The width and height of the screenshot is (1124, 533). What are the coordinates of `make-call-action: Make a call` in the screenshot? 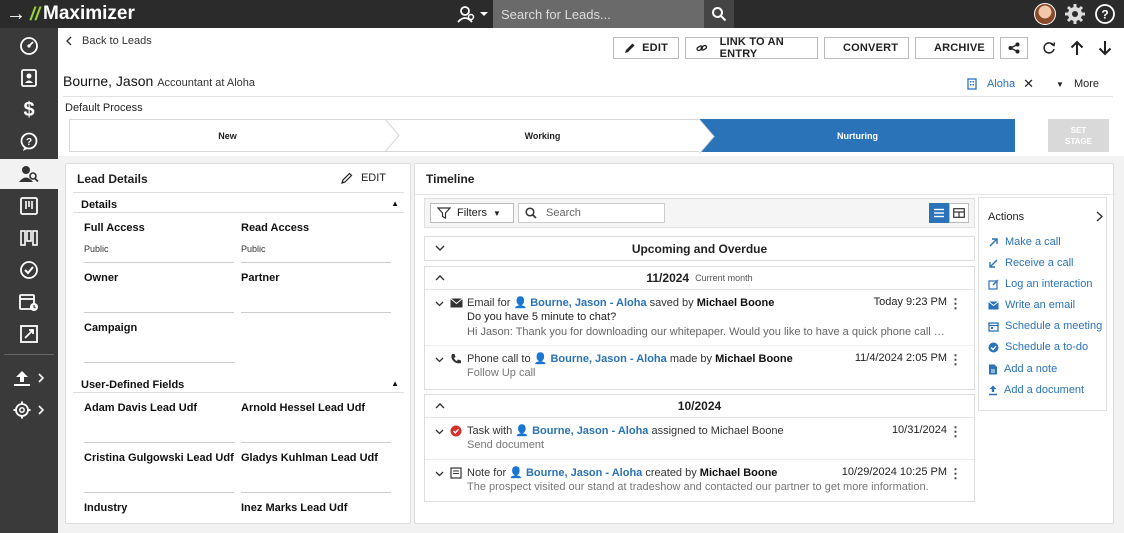 It's located at (1024, 242).